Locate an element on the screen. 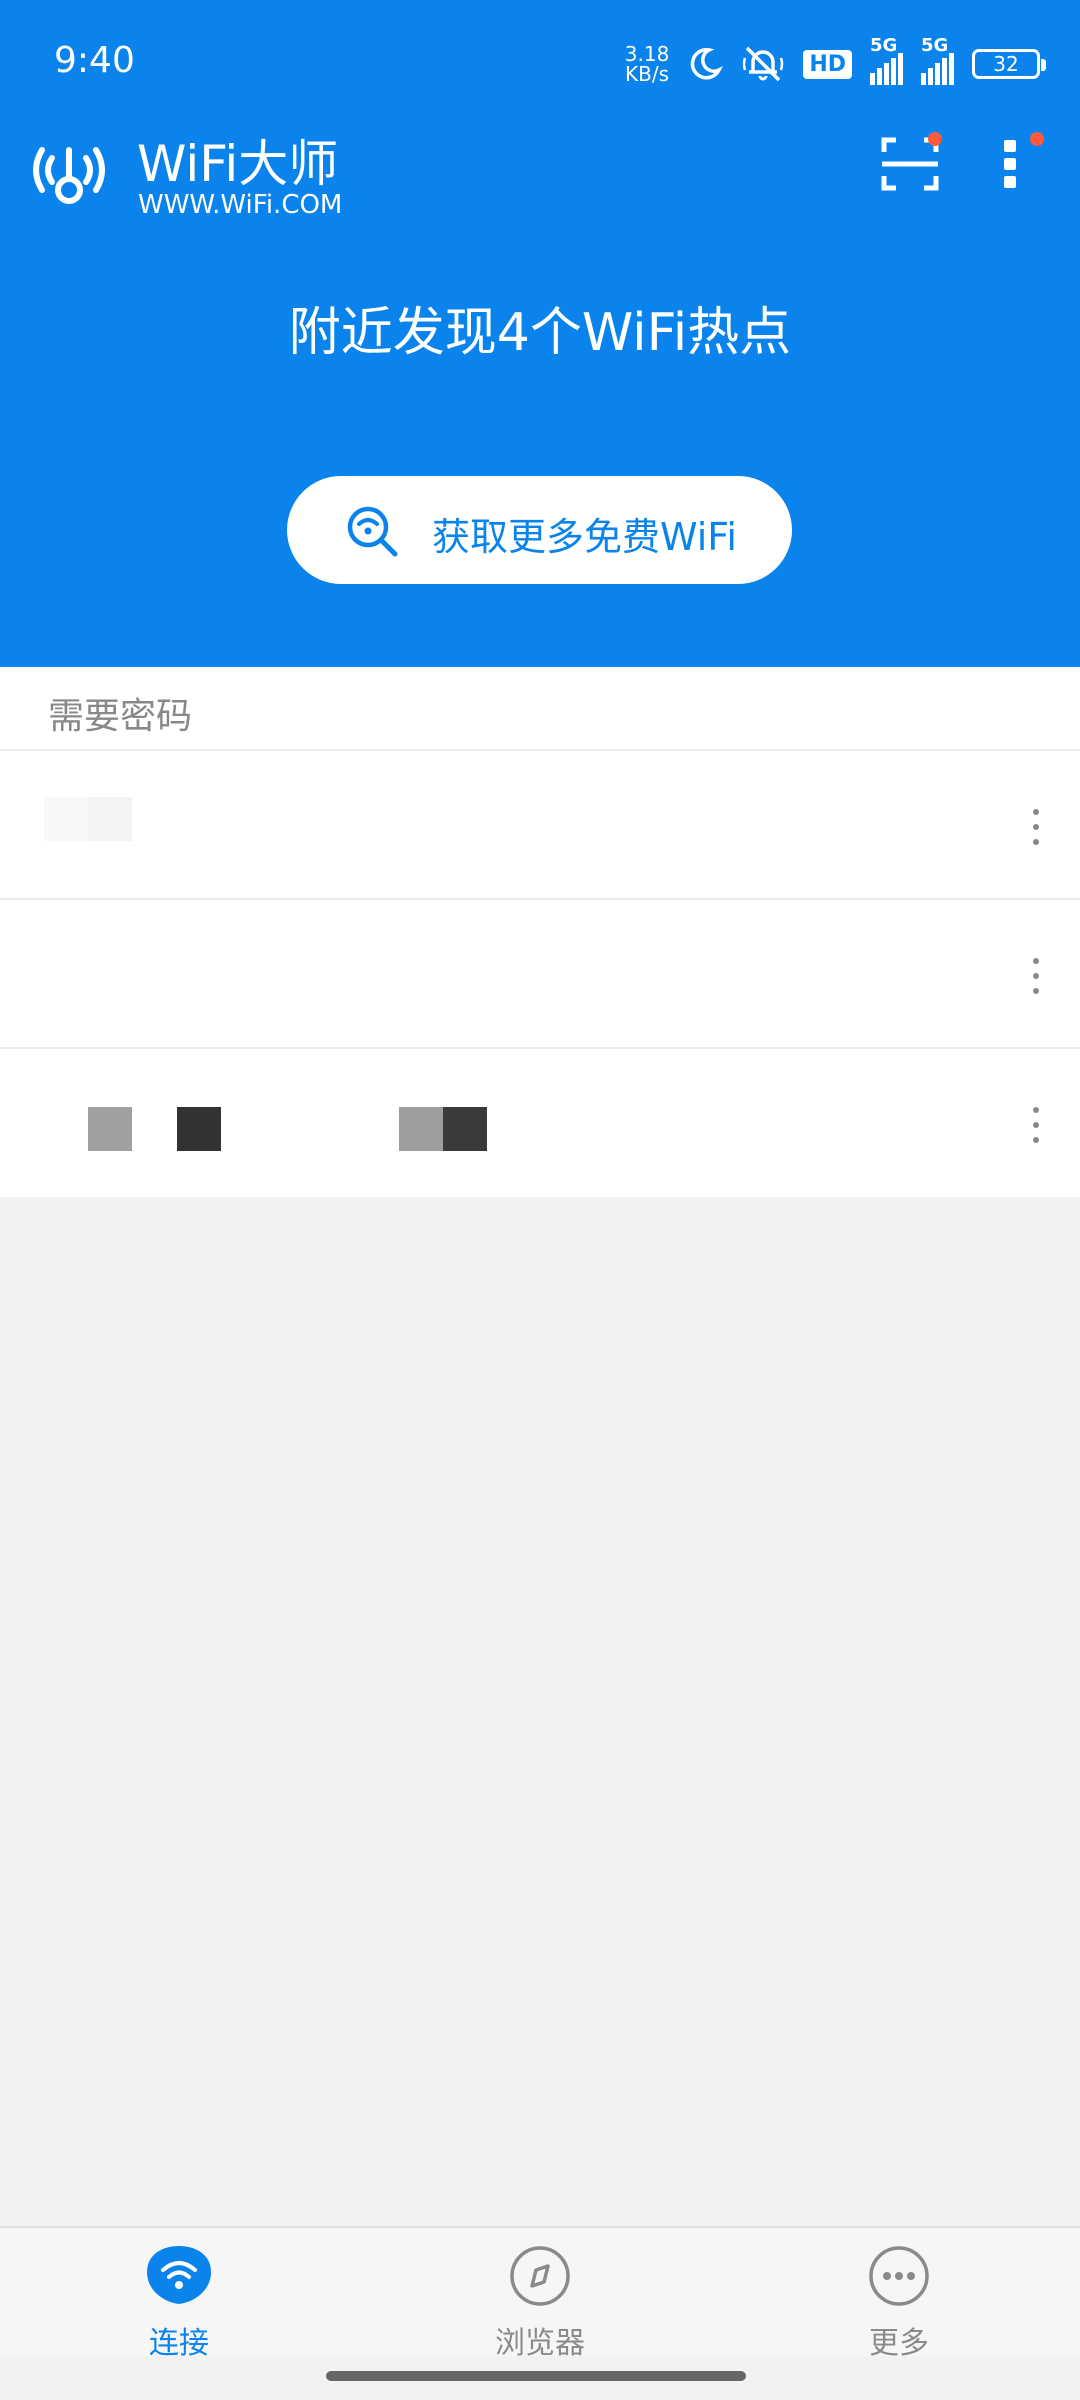 The height and width of the screenshot is (2400, 1080). nav-tab-browser: 浏览器 is located at coordinates (540, 2302).